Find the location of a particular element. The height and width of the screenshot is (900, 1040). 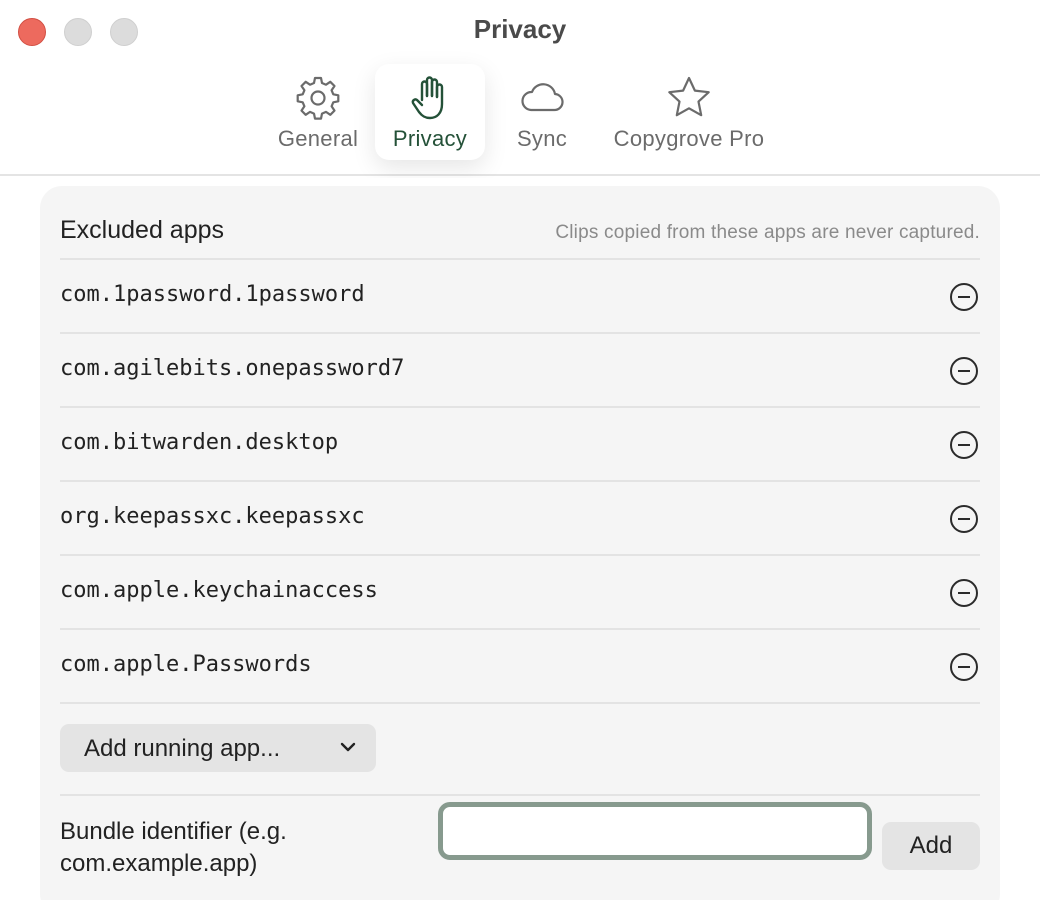

tab-sync: Sync is located at coordinates (542, 112).